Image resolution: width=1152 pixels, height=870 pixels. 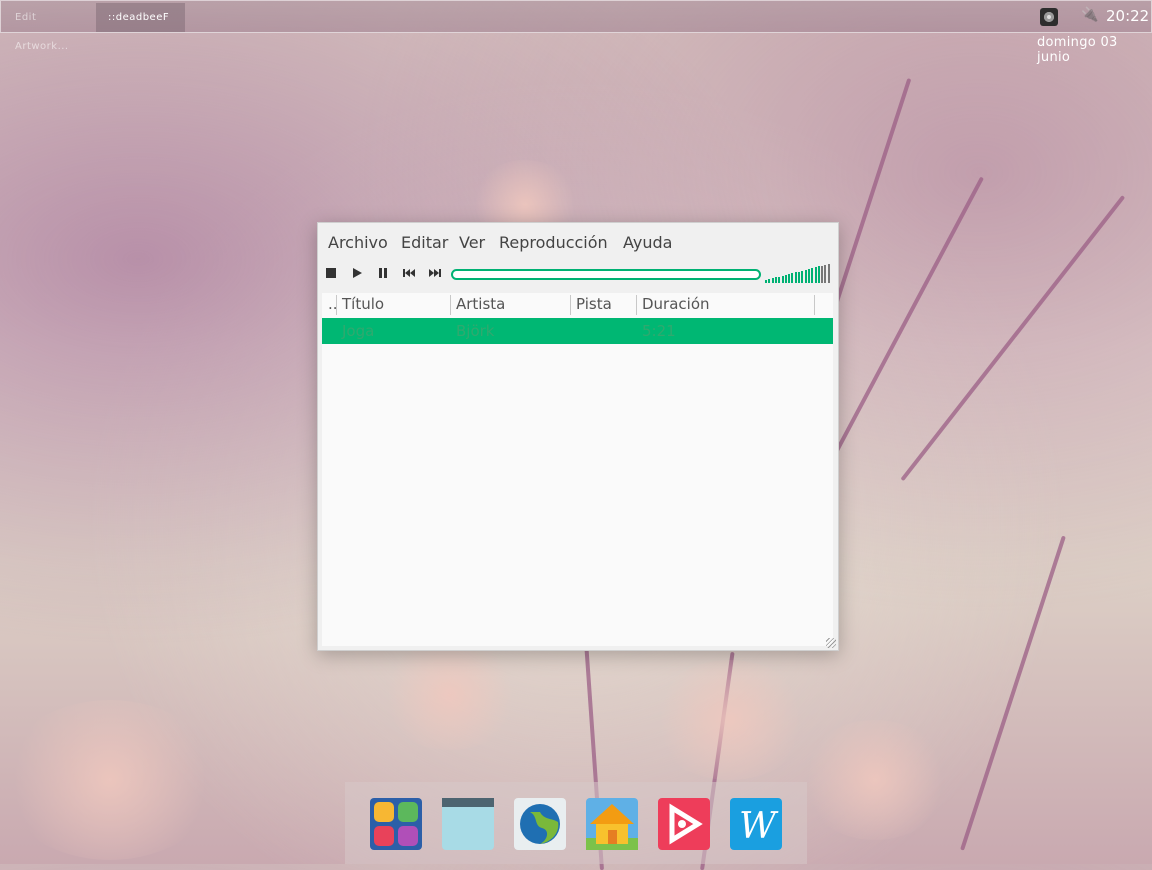 What do you see at coordinates (468, 824) in the screenshot?
I see `file-manager-icon` at bounding box center [468, 824].